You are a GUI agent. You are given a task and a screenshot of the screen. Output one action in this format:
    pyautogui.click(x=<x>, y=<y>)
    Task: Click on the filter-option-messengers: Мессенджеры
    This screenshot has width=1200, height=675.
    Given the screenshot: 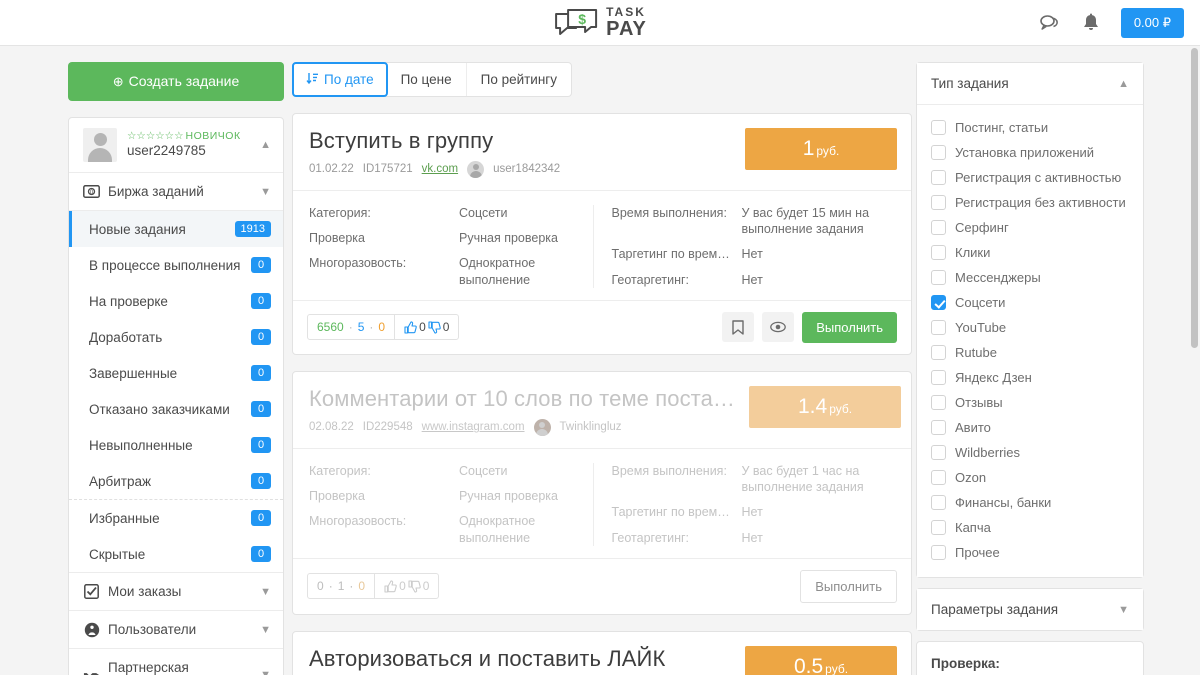 What is the action you would take?
    pyautogui.click(x=1030, y=277)
    